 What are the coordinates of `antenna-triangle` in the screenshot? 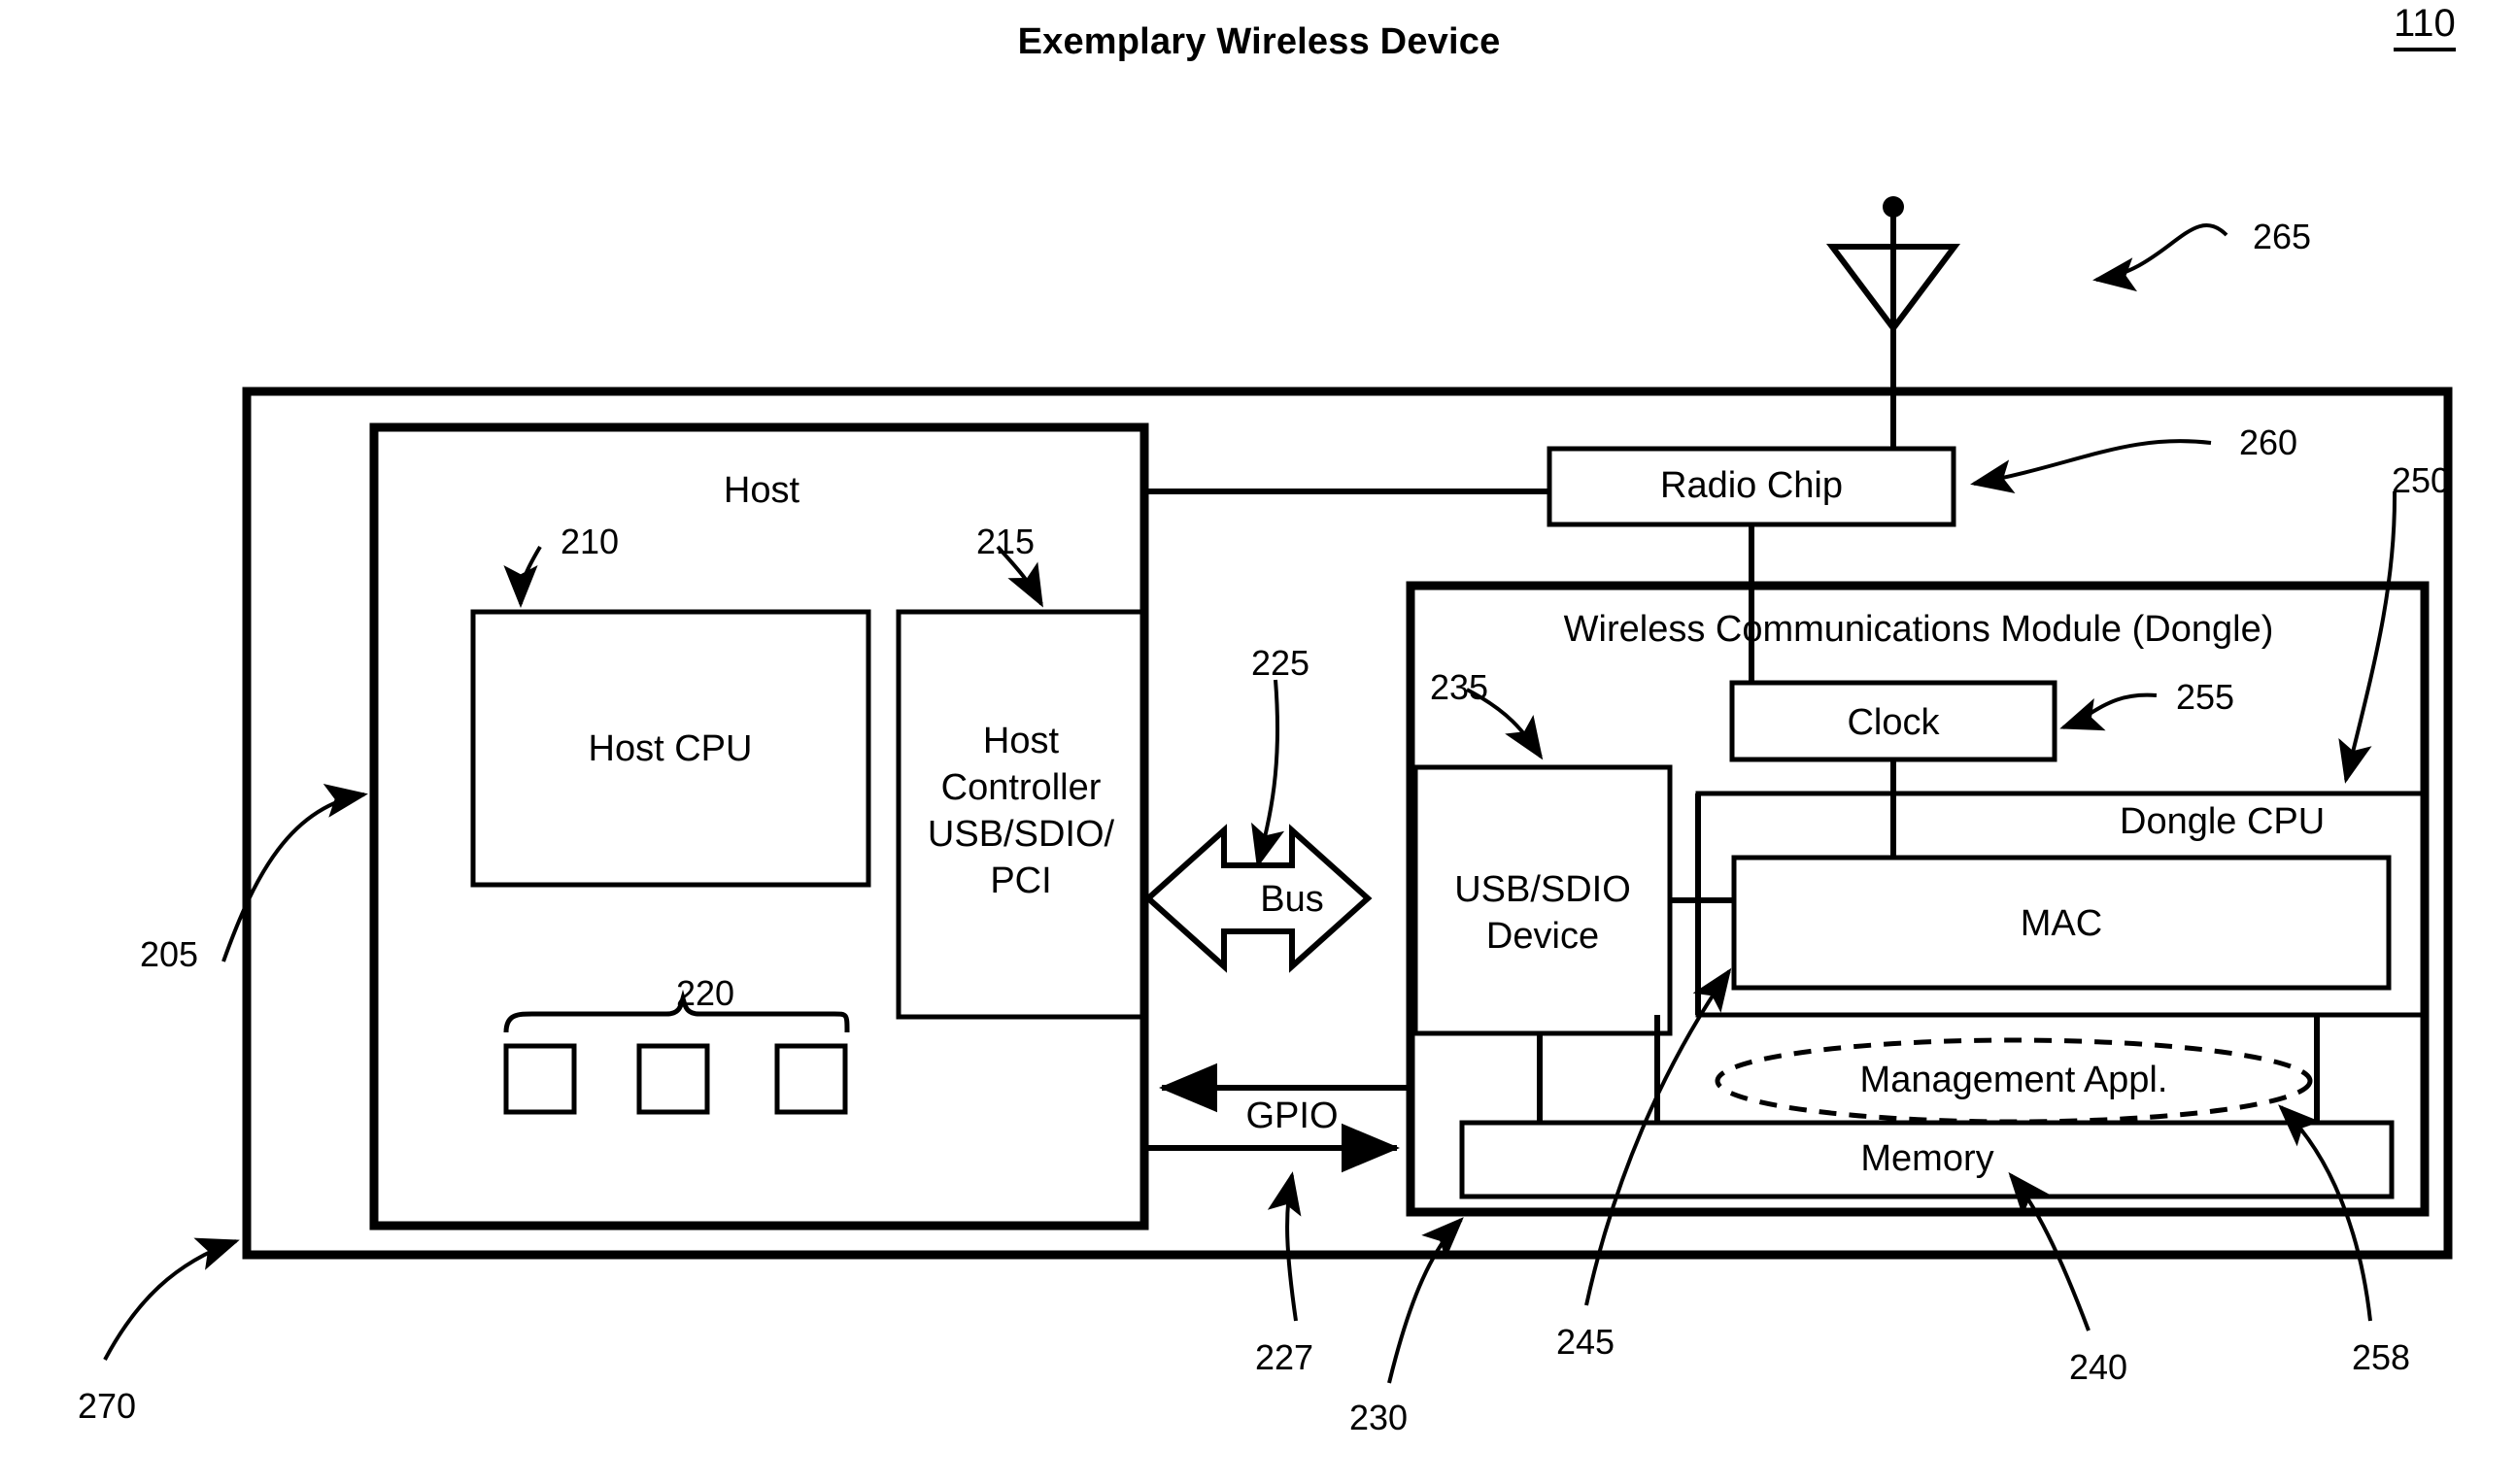 It's located at (1893, 288).